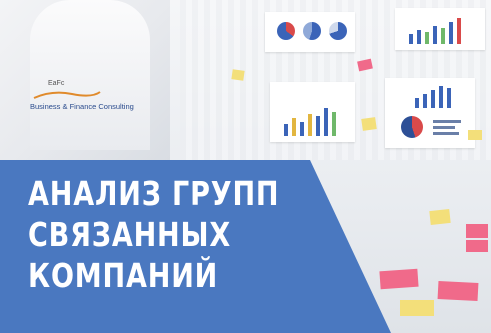 This screenshot has height=333, width=491. I want to click on chart-paper-bars-mid, so click(312, 112).